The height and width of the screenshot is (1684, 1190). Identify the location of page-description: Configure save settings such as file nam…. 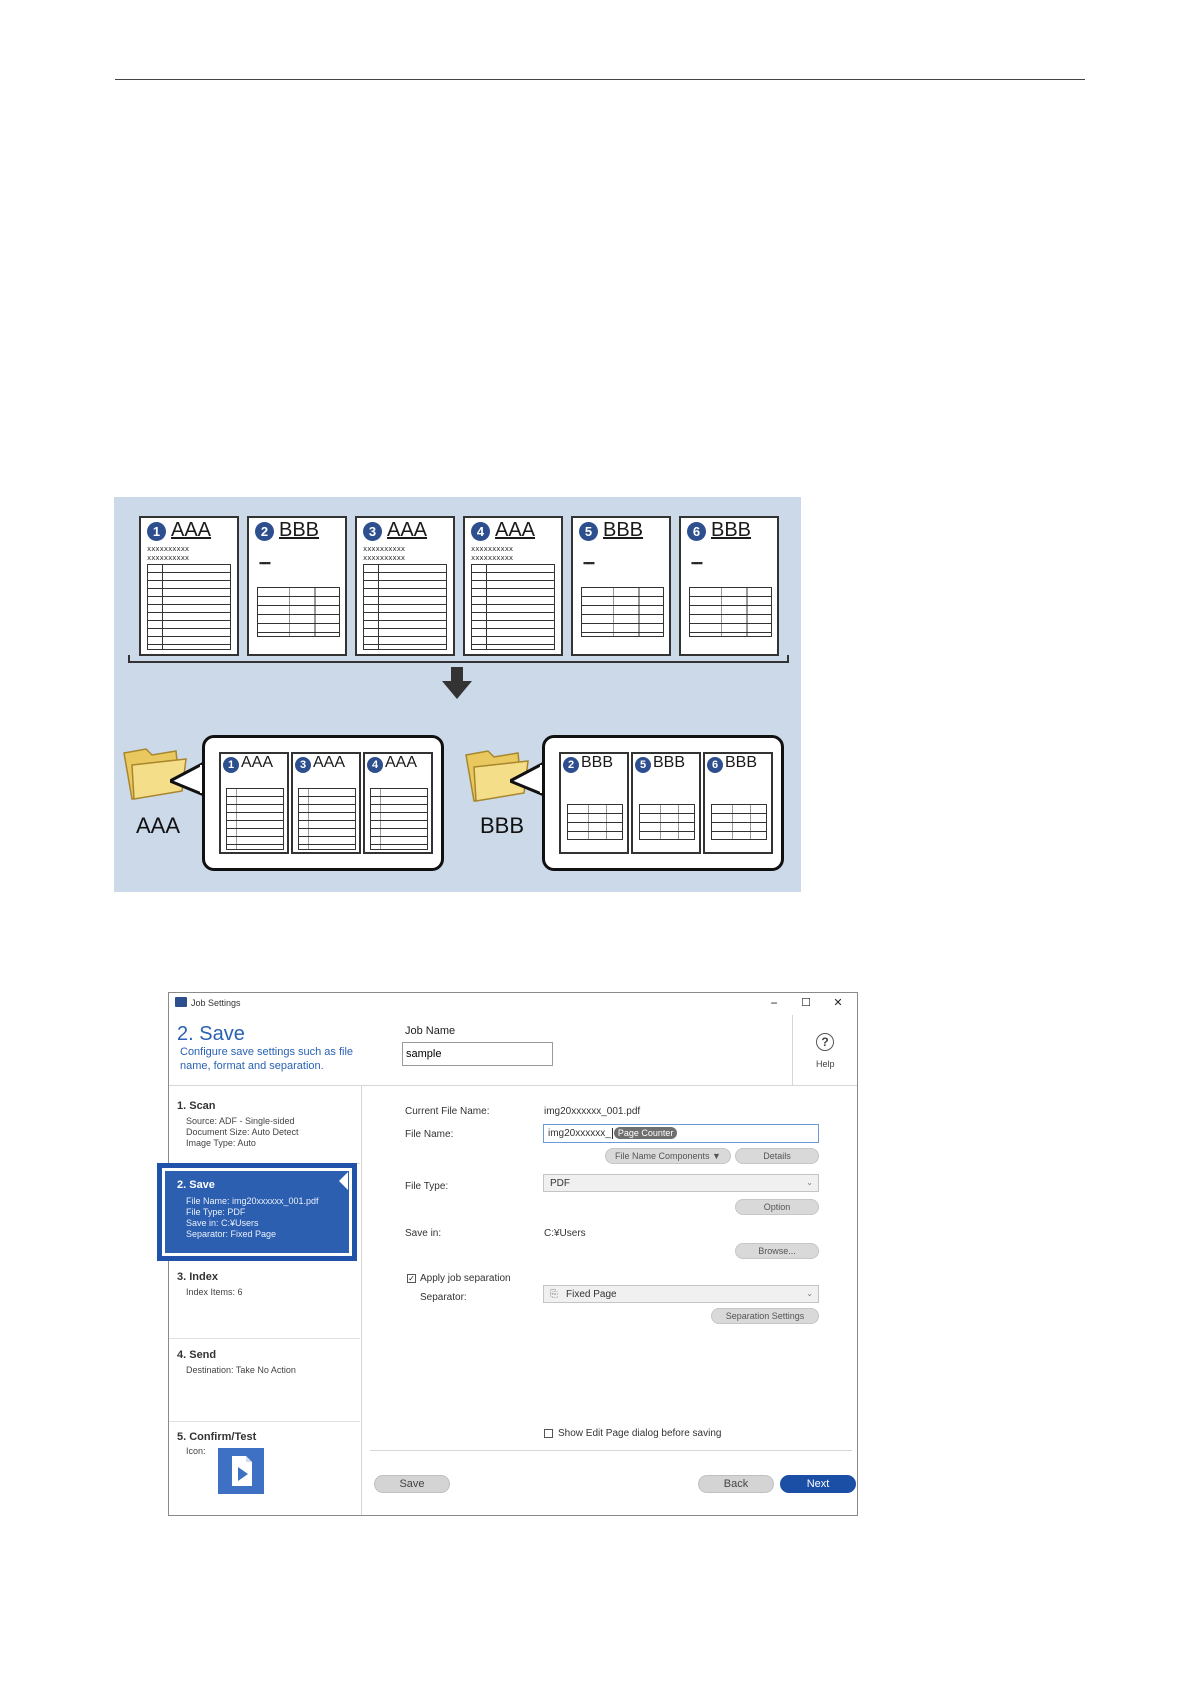
(267, 1059).